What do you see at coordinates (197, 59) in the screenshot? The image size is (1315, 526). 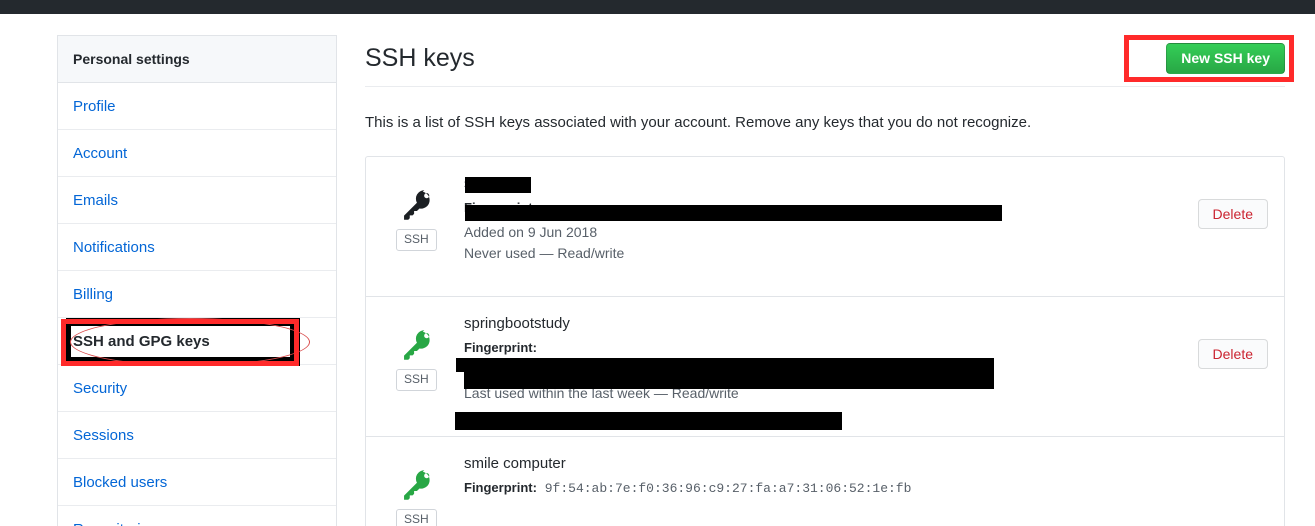 I see `sidebar-header: Personal settings` at bounding box center [197, 59].